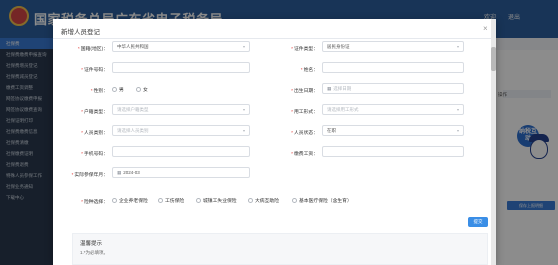 Image resolution: width=558 pixels, height=265 pixels. Describe the element at coordinates (130, 200) in the screenshot. I see `insurance-option-pension: 企业养老保险` at that location.